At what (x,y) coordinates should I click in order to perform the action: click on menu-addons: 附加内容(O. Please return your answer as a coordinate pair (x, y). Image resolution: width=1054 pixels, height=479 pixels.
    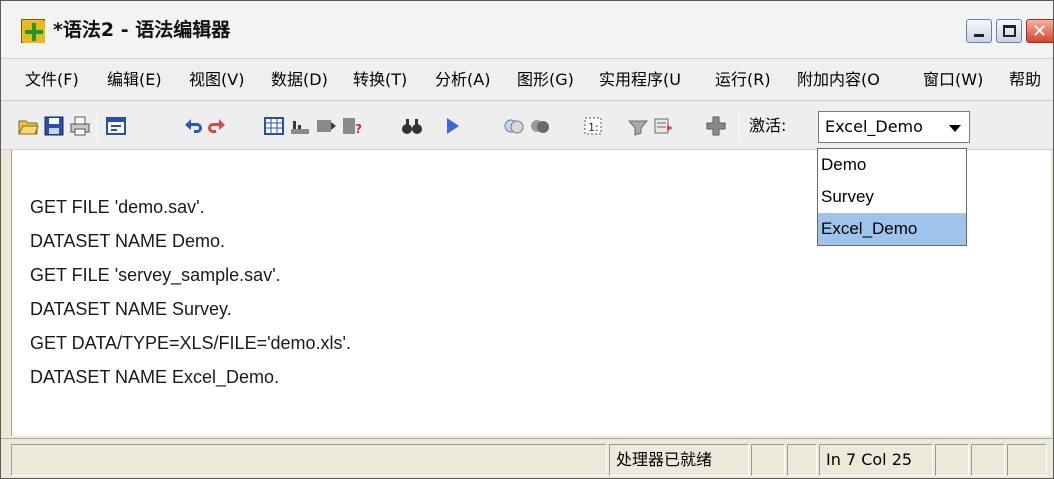
    Looking at the image, I should click on (838, 80).